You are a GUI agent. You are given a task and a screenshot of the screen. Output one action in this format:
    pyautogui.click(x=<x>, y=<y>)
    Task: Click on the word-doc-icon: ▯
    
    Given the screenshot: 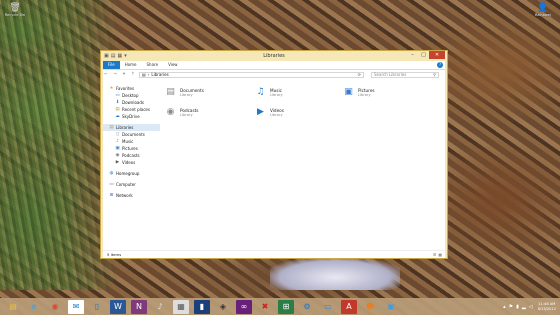 What is the action you would take?
    pyautogui.click(x=97, y=307)
    